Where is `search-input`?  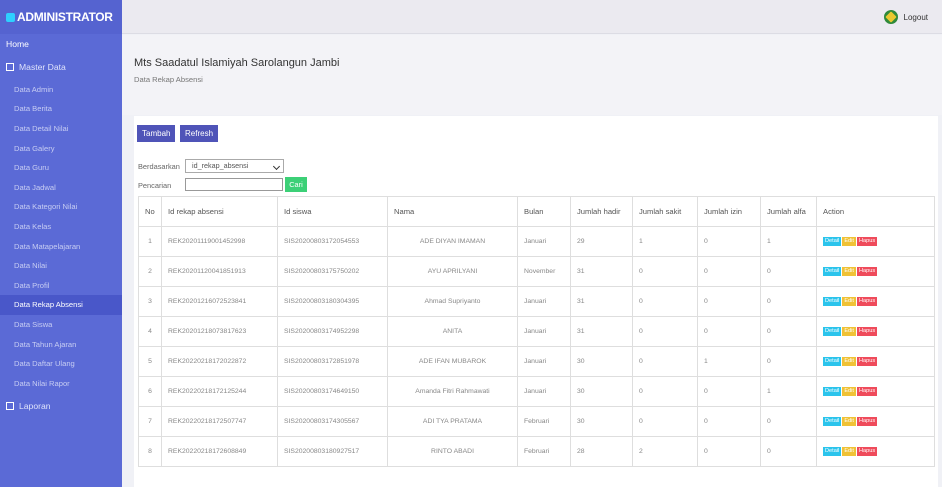
search-input is located at coordinates (234, 184).